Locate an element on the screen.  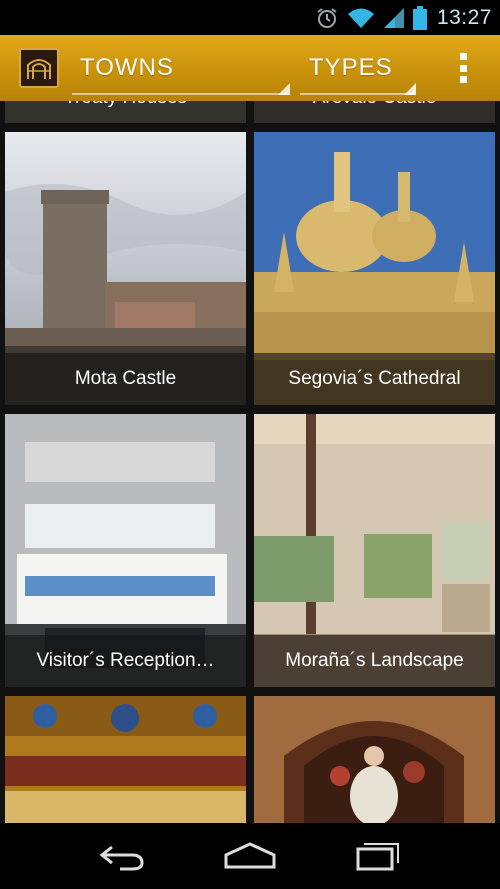
towns-spinner-label: TOWNS is located at coordinates (127, 67).